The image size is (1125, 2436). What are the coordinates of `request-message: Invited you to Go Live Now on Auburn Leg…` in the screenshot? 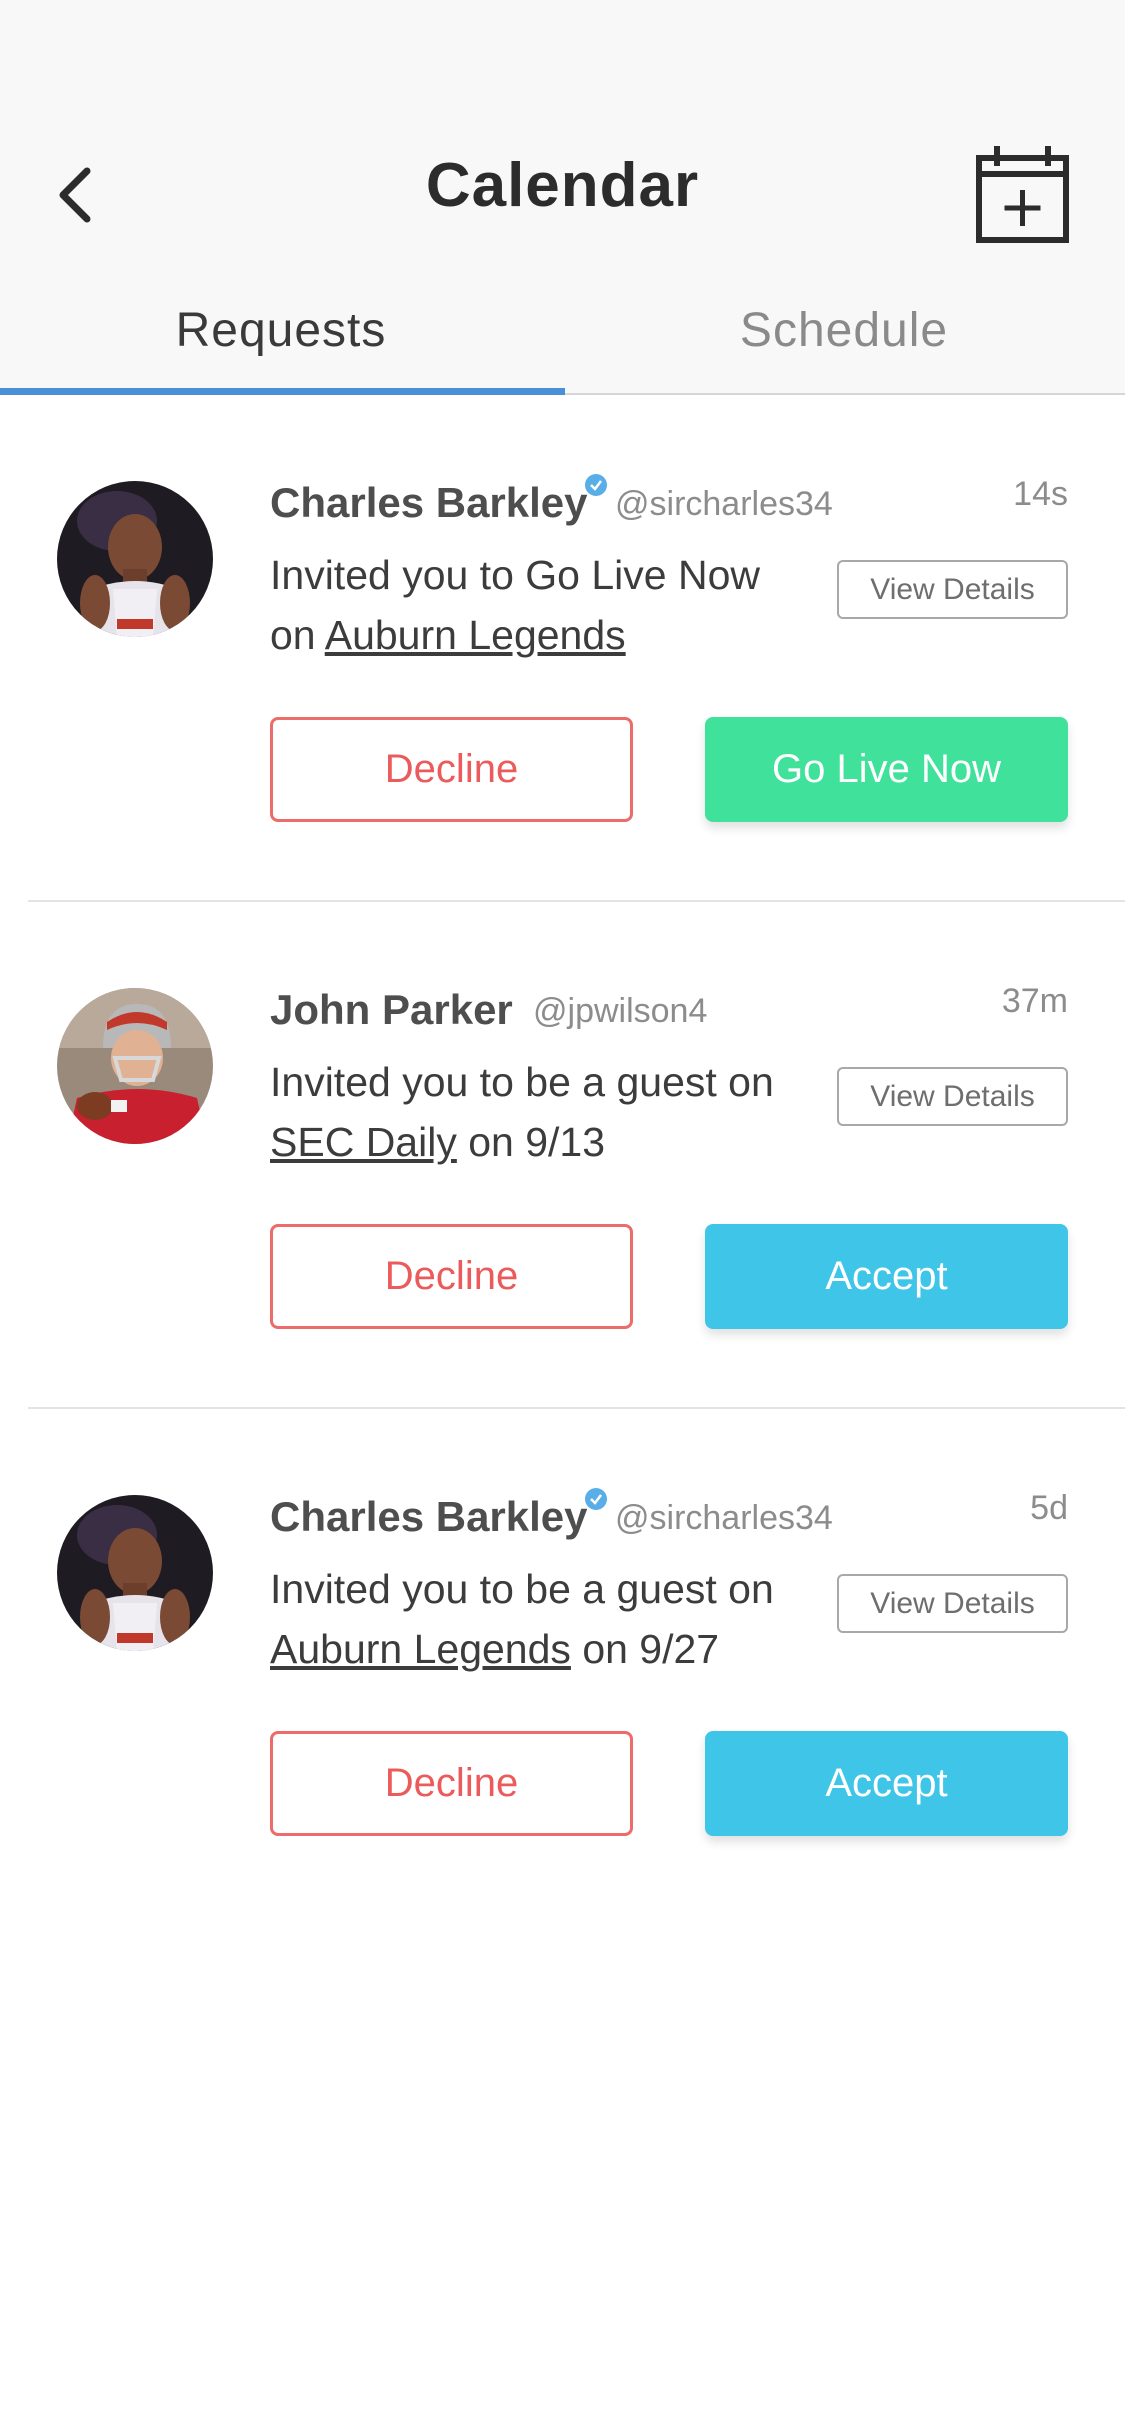 It's located at (540, 605).